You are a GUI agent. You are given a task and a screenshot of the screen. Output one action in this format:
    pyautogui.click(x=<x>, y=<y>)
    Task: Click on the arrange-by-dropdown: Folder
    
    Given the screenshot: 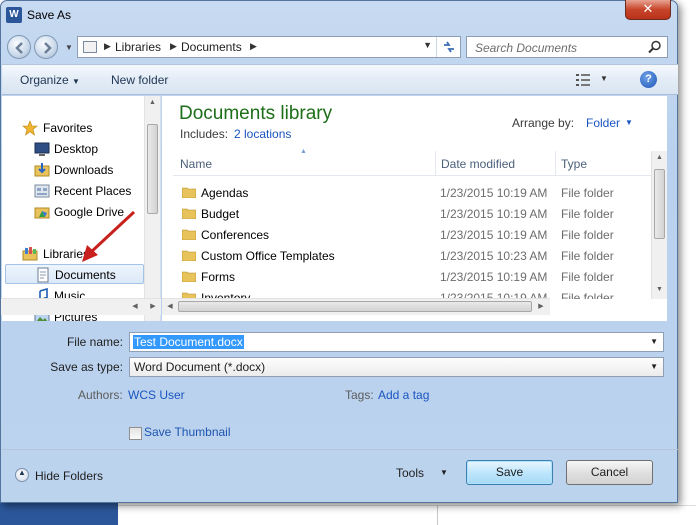 What is the action you would take?
    pyautogui.click(x=603, y=123)
    